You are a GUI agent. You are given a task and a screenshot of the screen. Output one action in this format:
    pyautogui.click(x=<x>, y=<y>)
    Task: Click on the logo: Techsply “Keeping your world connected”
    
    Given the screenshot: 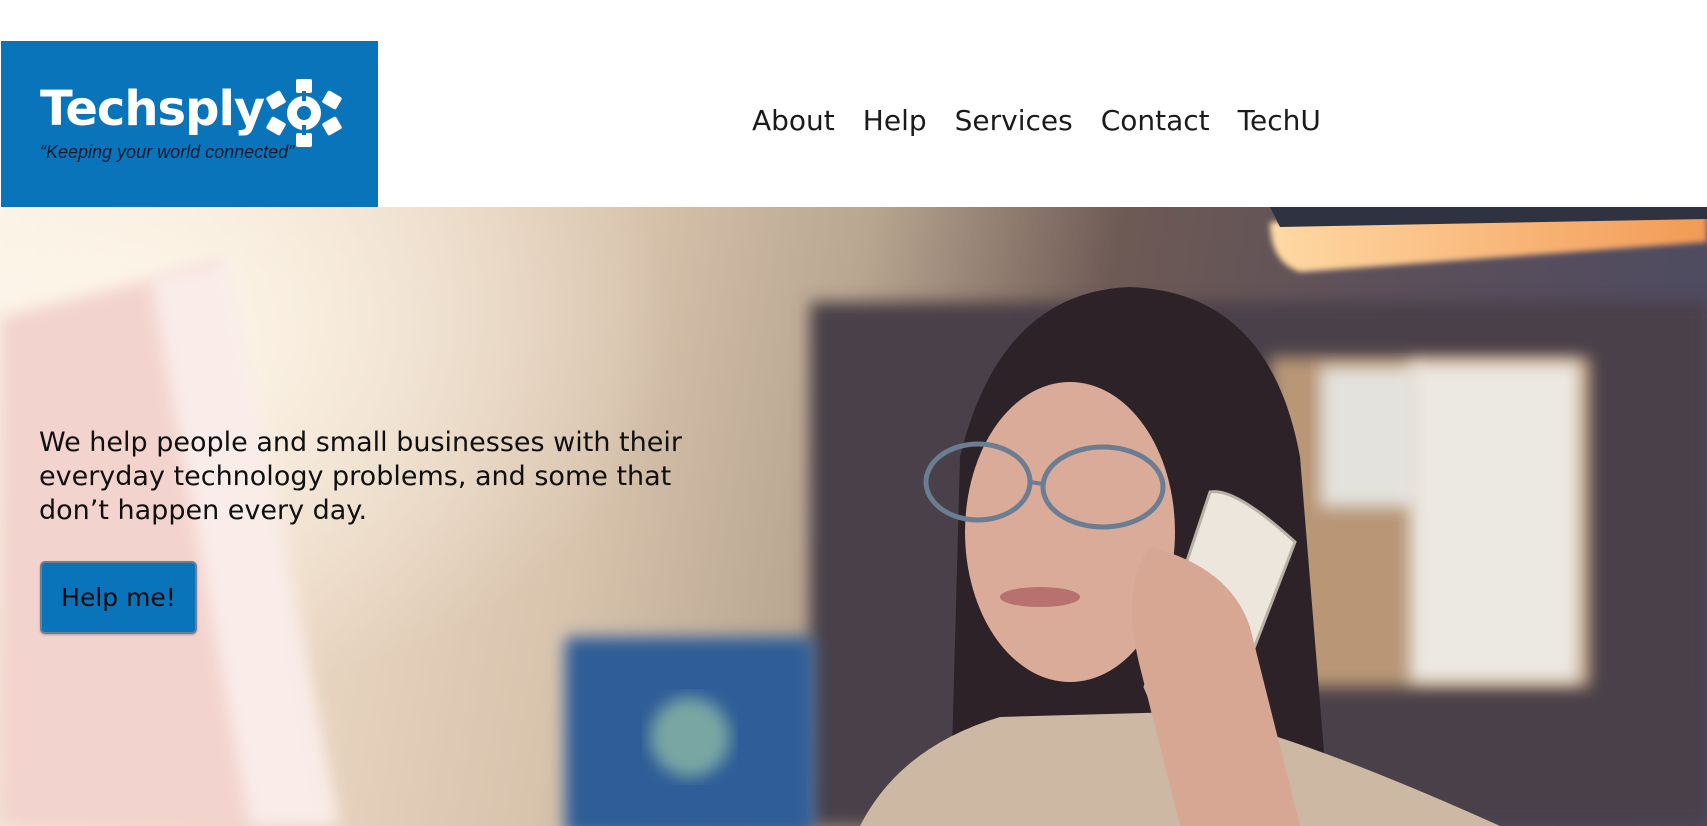 What is the action you would take?
    pyautogui.click(x=189, y=124)
    